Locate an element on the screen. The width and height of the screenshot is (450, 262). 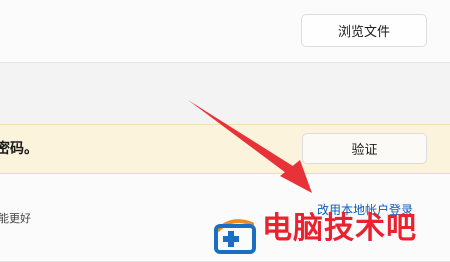
verify-message: 密码。 is located at coordinates (19, 149).